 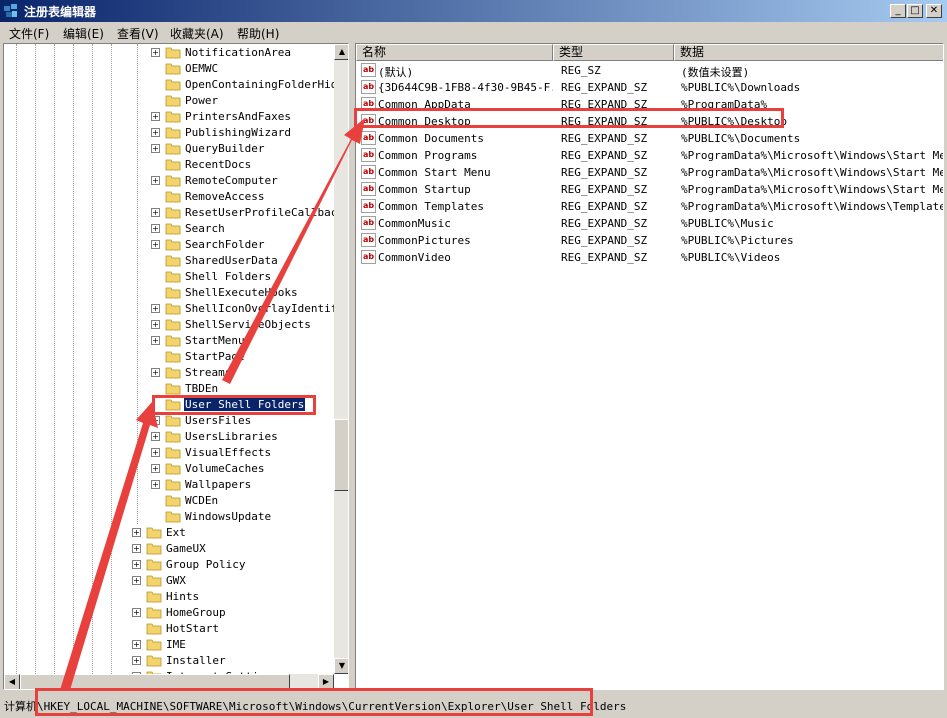 I want to click on value-name: Common Desktop, so click(x=424, y=121).